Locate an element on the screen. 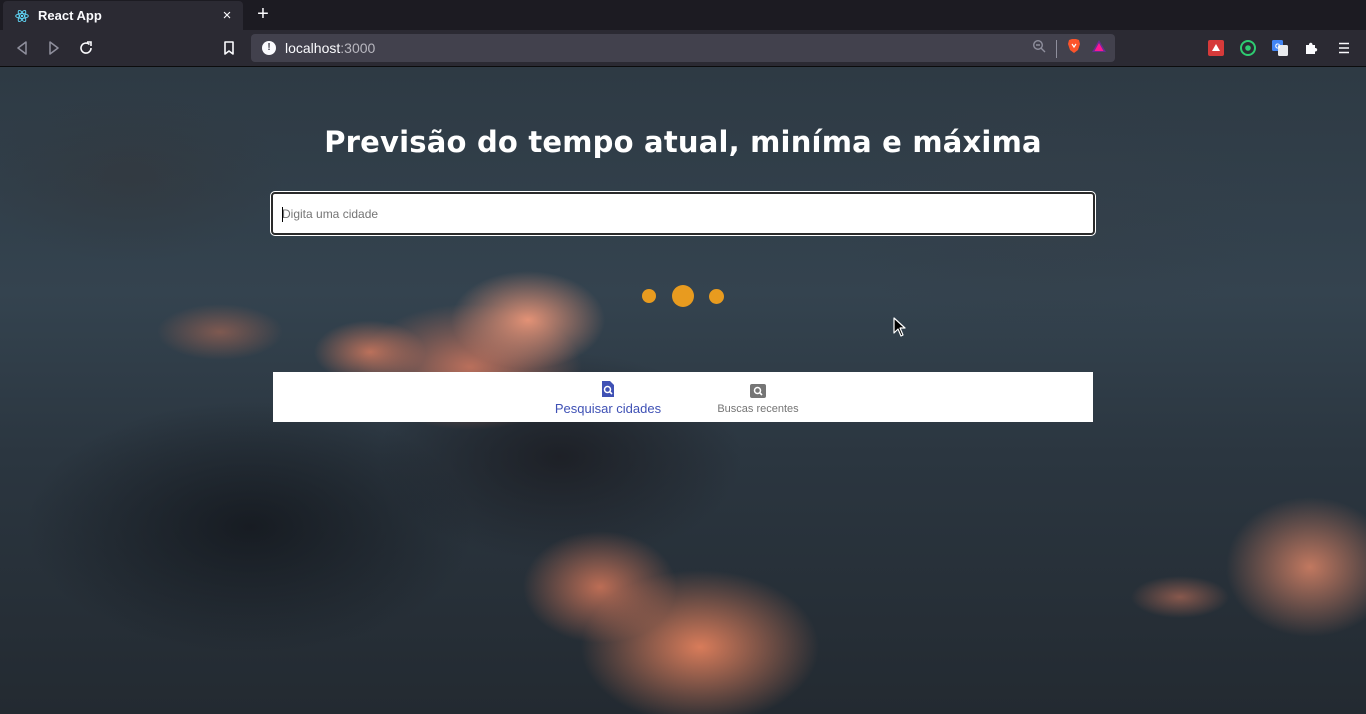  extension-green-circle-icon is located at coordinates (1248, 48).